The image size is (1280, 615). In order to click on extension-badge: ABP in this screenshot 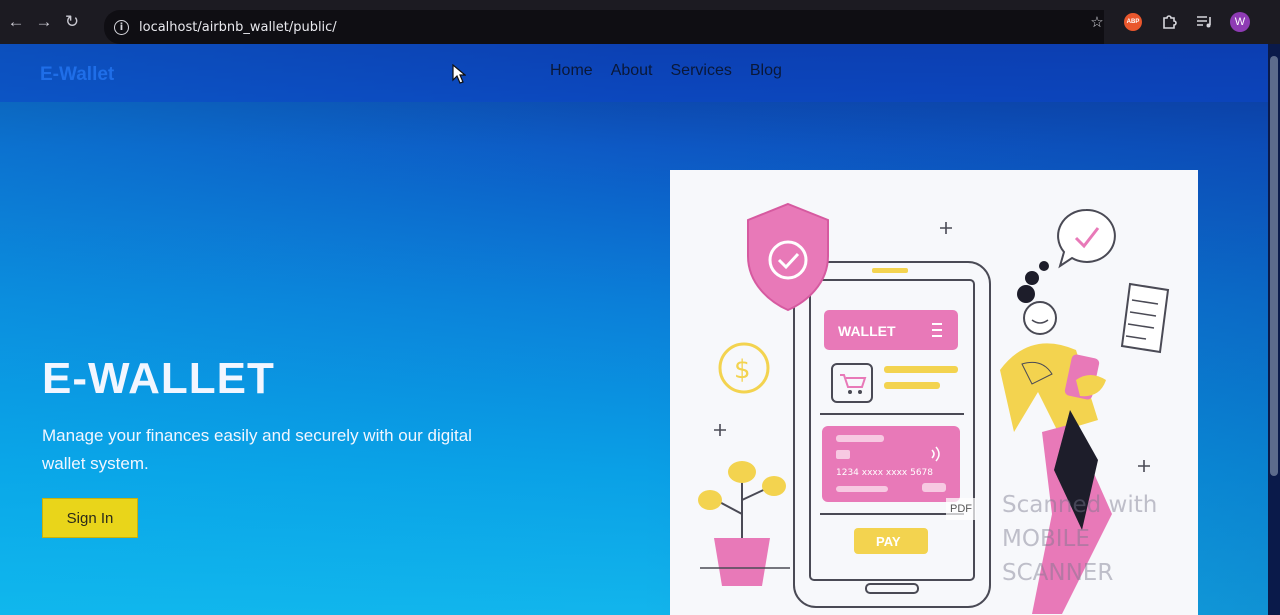, I will do `click(1133, 22)`.